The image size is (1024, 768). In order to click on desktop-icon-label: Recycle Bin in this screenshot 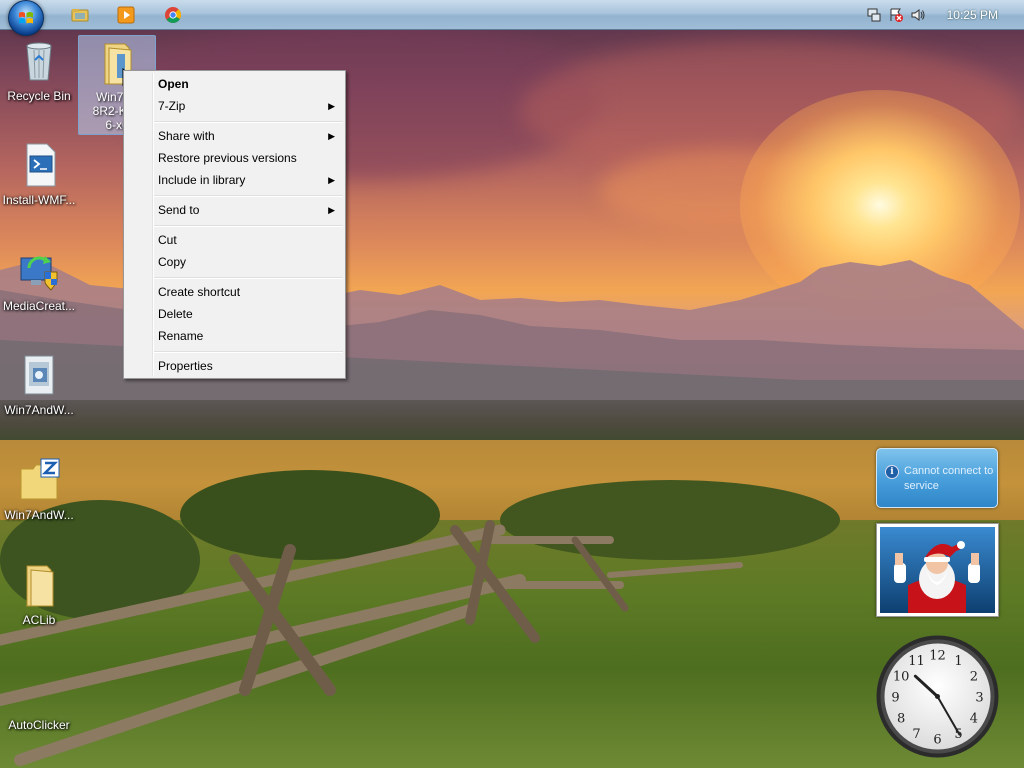, I will do `click(39, 96)`.